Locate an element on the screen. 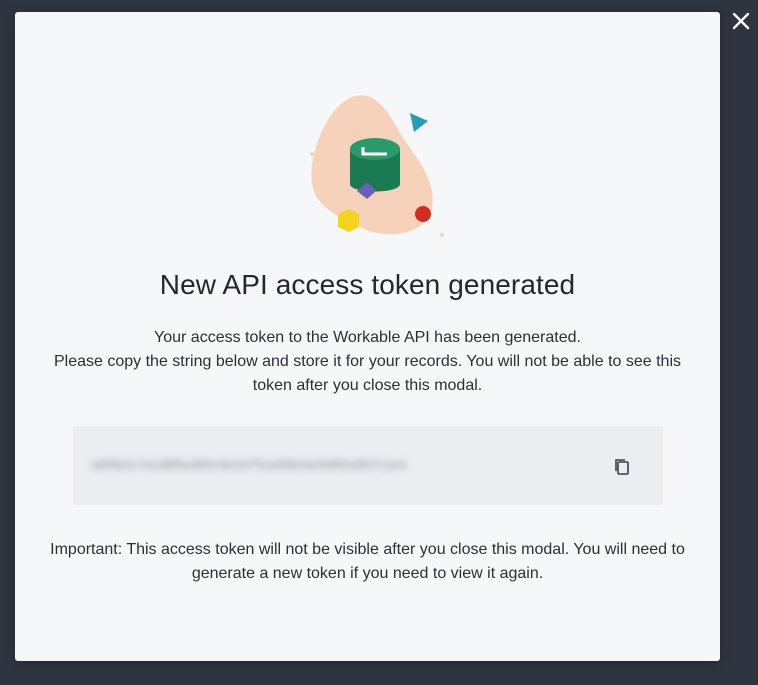 This screenshot has width=758, height=685. copy-button is located at coordinates (622, 467).